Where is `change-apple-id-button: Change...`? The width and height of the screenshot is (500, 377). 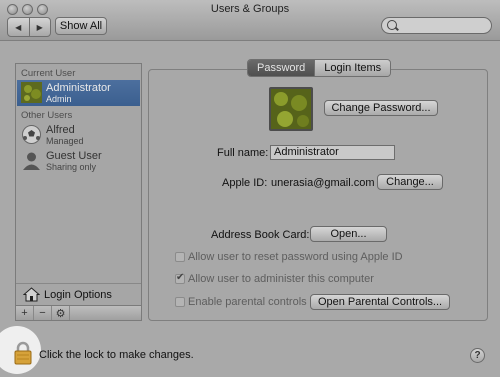 change-apple-id-button: Change... is located at coordinates (410, 182).